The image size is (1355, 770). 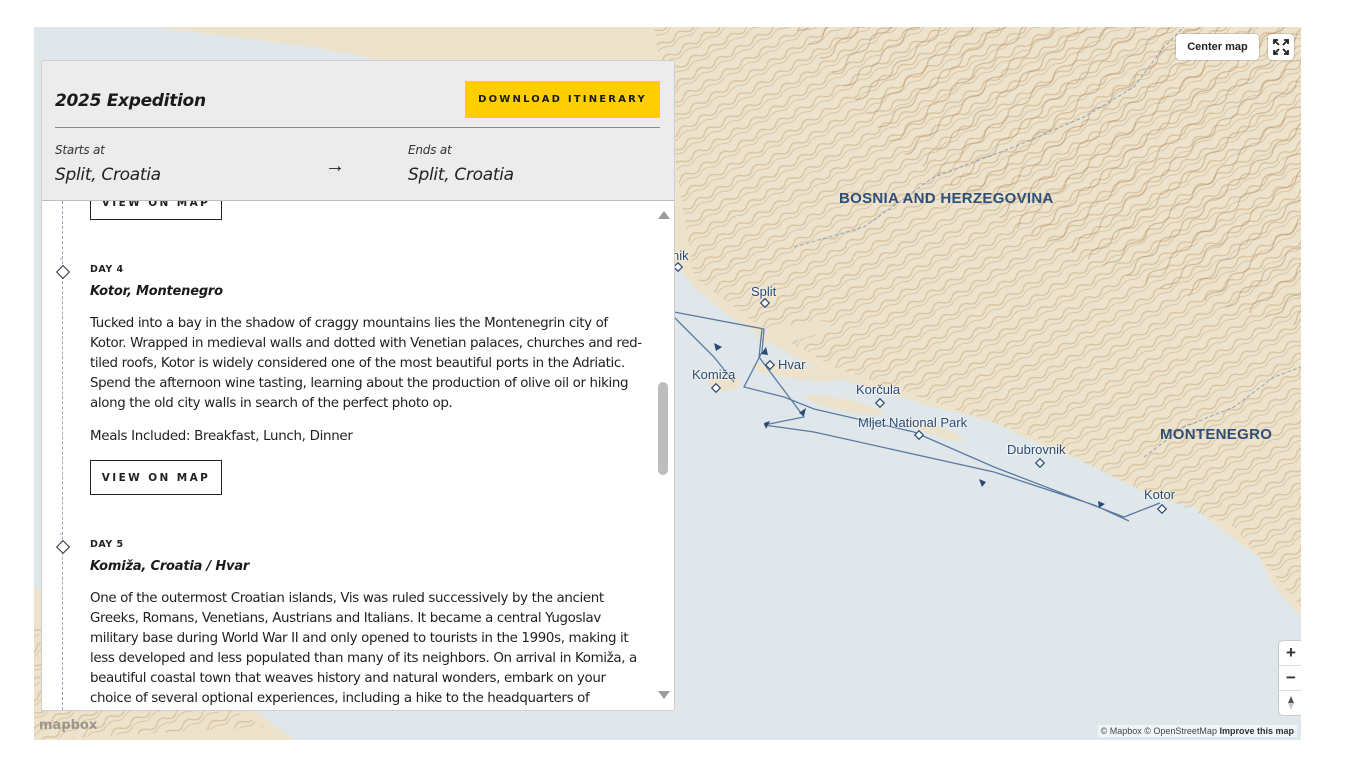 I want to click on scrollbar, so click(x=663, y=455).